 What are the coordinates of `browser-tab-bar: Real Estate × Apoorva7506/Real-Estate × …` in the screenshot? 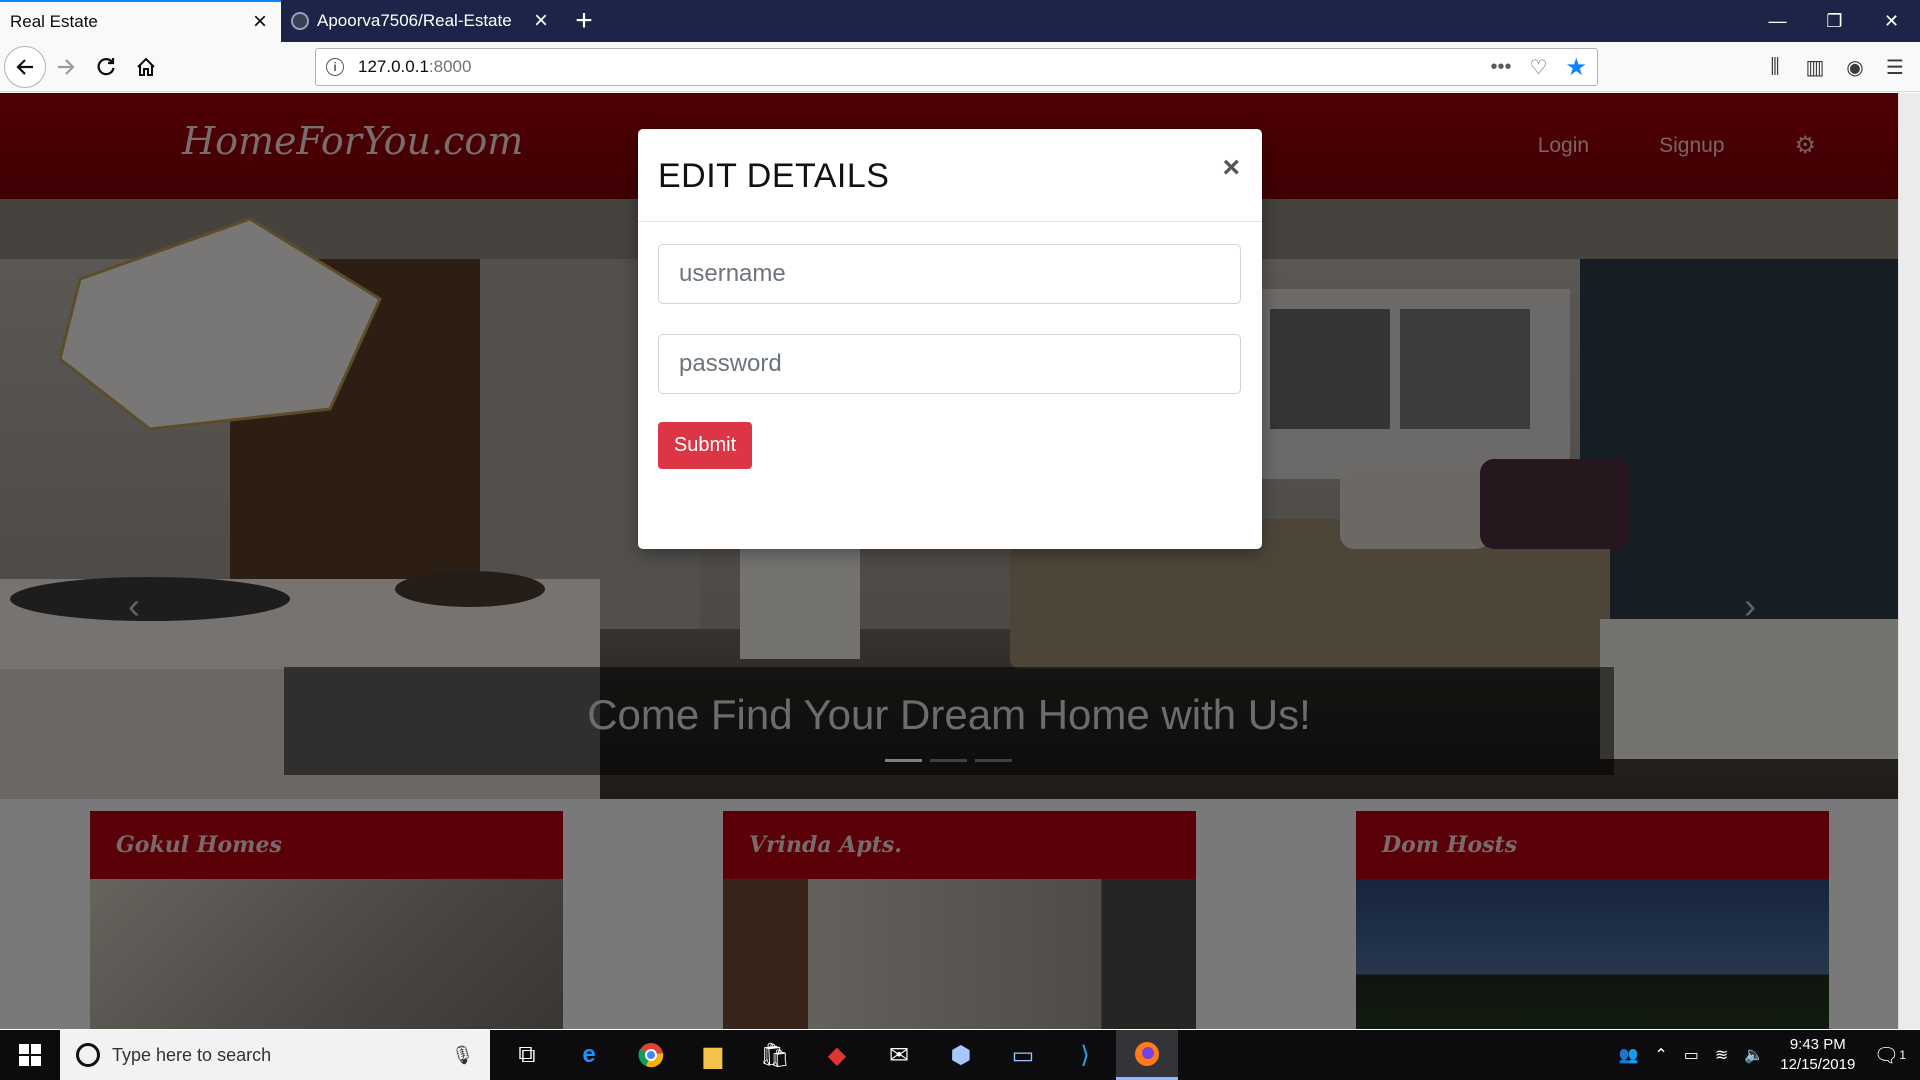 It's located at (960, 21).